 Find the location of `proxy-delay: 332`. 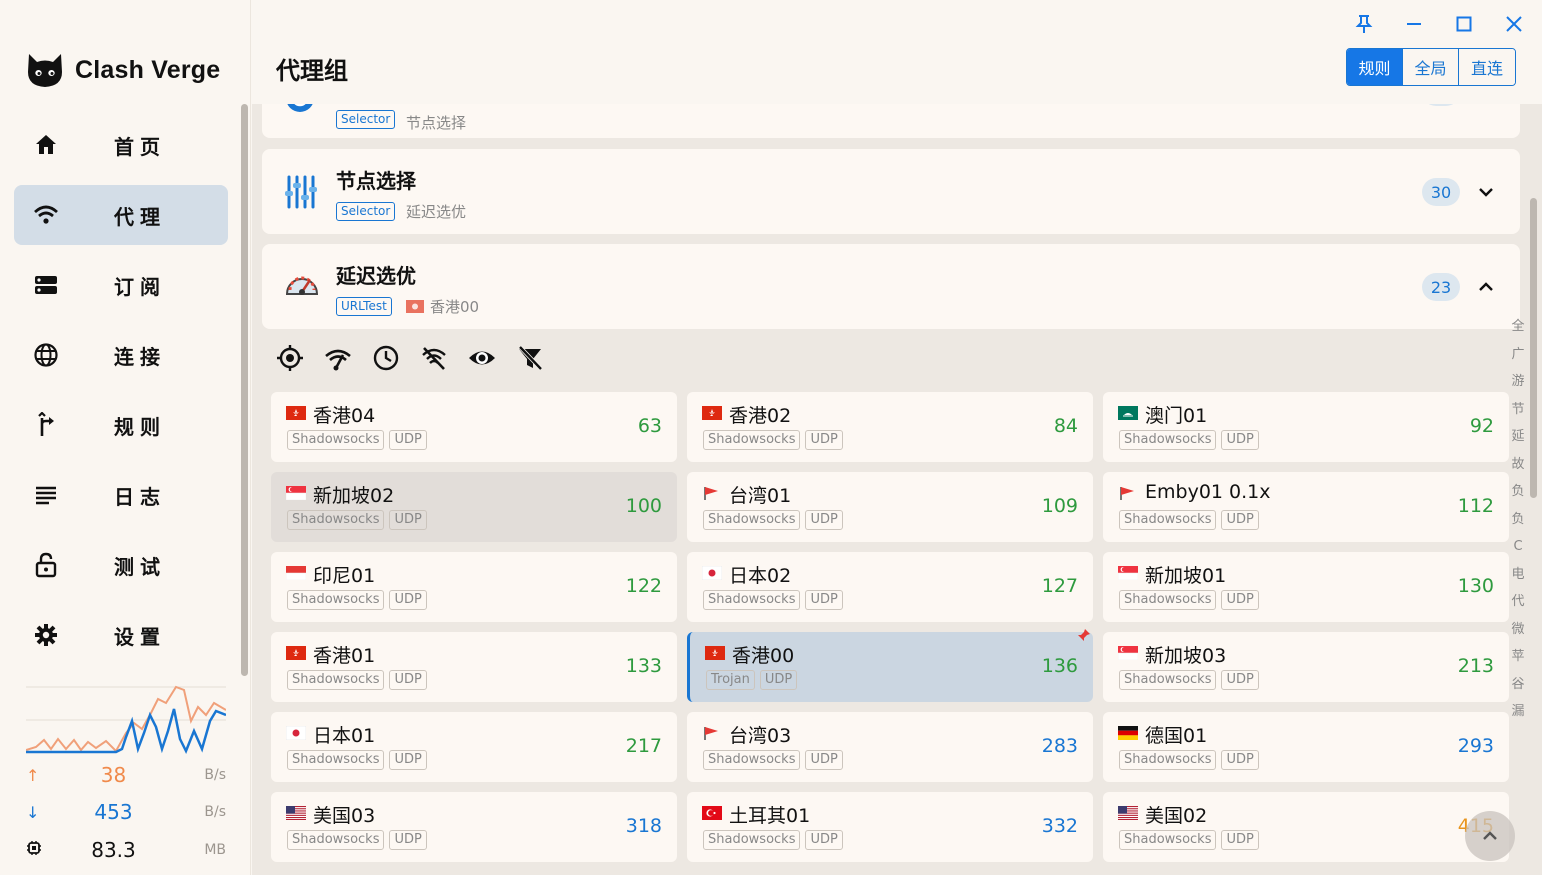

proxy-delay: 332 is located at coordinates (1060, 826).